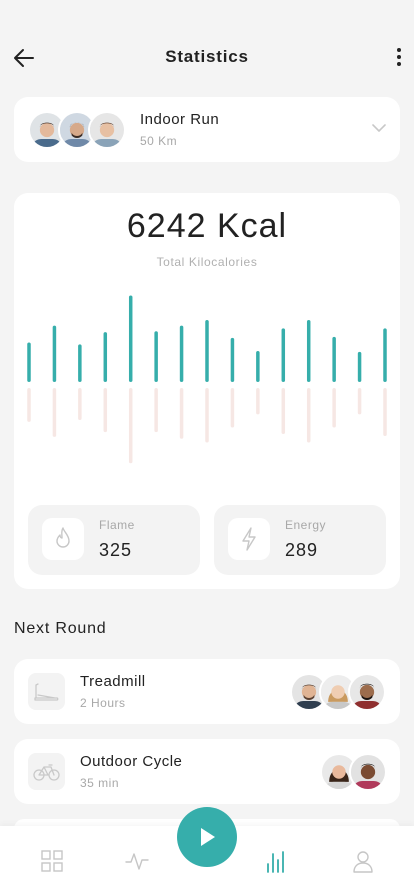 The height and width of the screenshot is (896, 414). I want to click on flame-icon, so click(63, 539).